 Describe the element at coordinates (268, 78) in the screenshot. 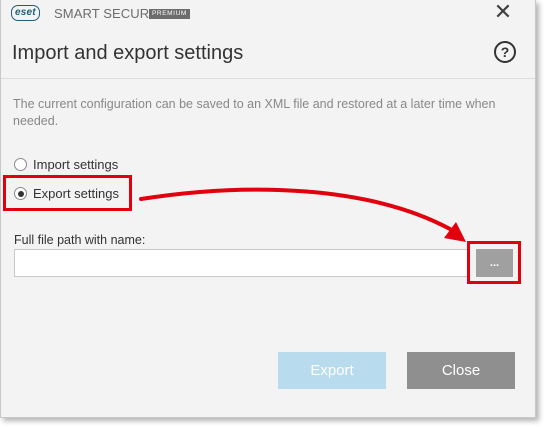

I see `header-divider` at that location.